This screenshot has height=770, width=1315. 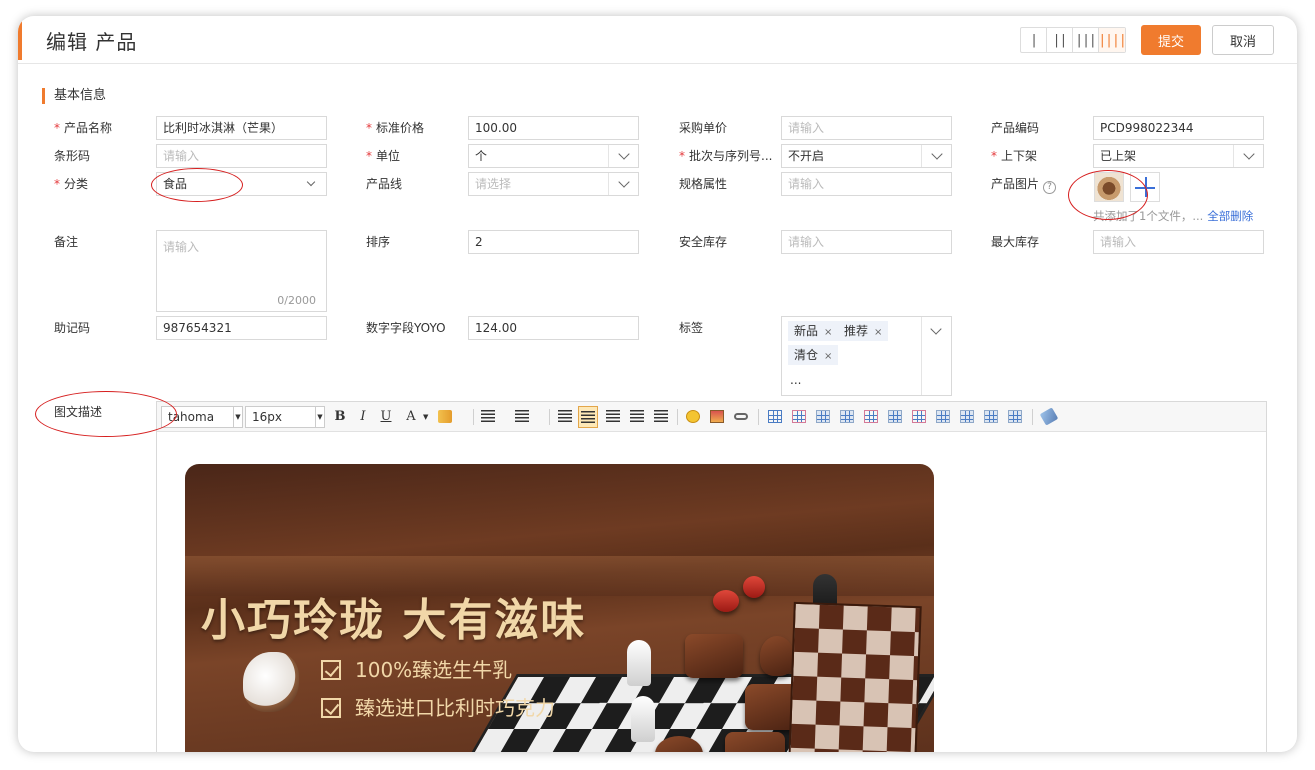 I want to click on checkbox-icon, so click(x=331, y=670).